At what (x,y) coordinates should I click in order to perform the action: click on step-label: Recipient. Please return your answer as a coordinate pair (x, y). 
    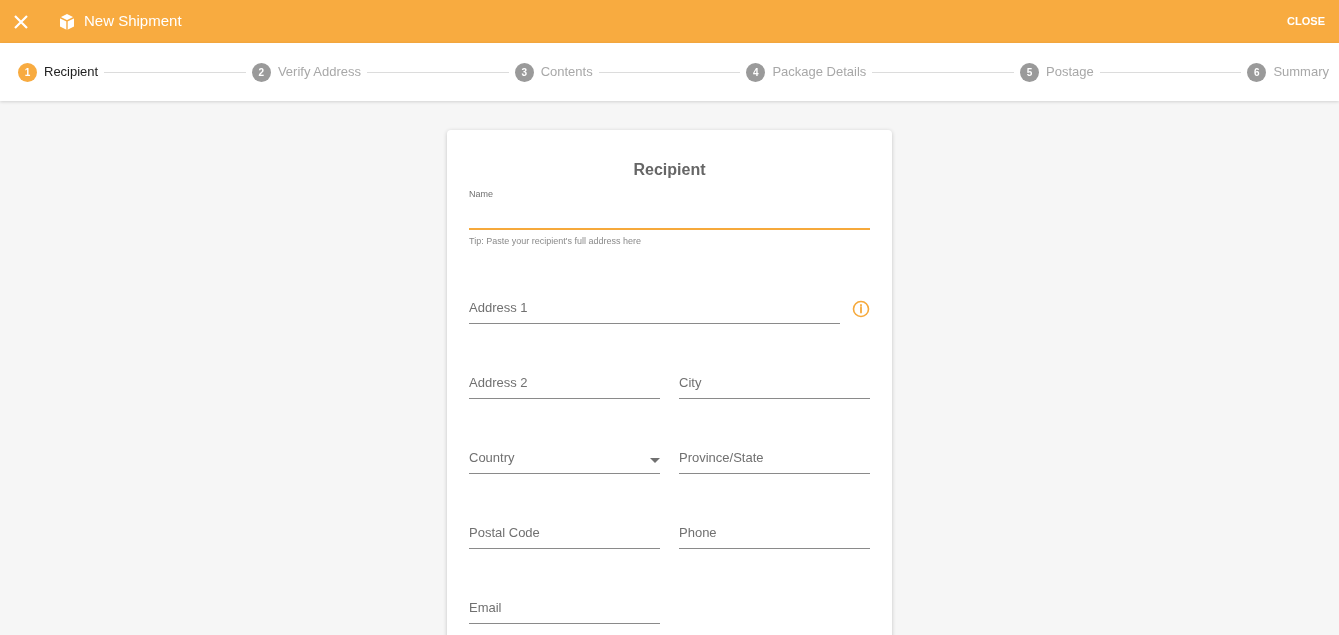
    Looking at the image, I should click on (71, 72).